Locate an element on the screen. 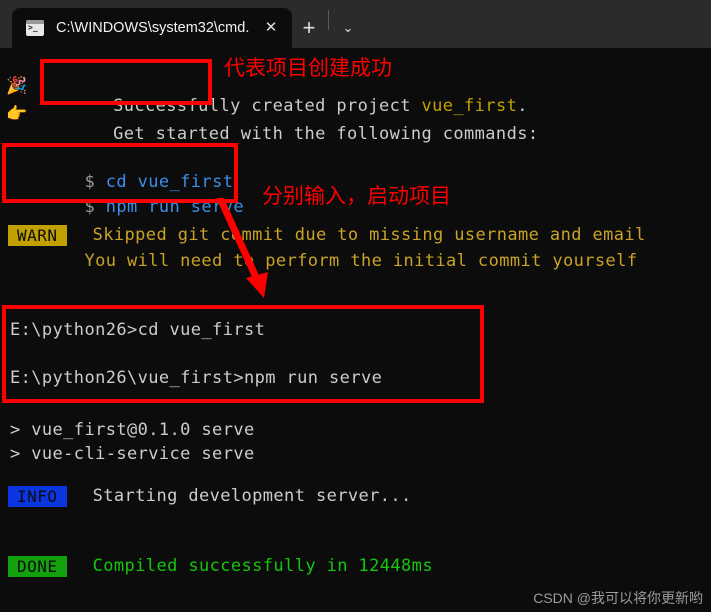 This screenshot has width=711, height=612. prompt-npm-line: E:\python26\vue_first>npm run serve is located at coordinates (196, 378).